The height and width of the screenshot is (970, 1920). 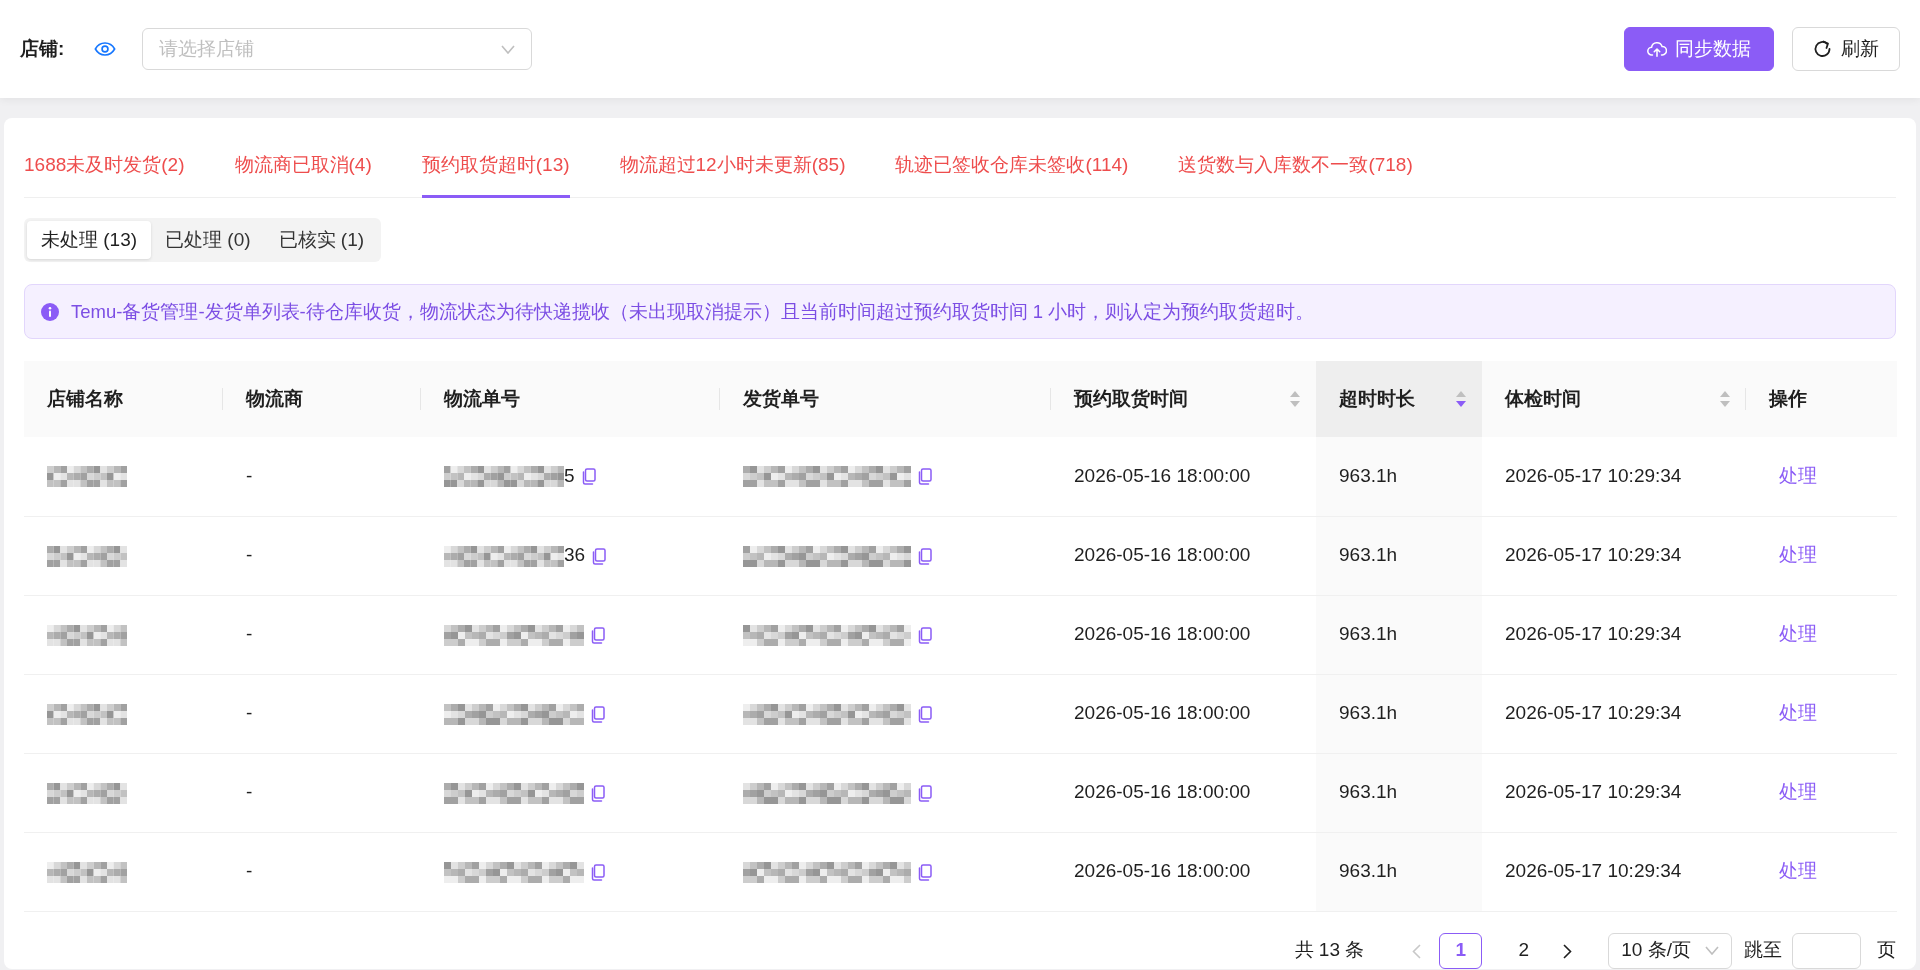 I want to click on column-header: 体检时间, so click(x=1543, y=398).